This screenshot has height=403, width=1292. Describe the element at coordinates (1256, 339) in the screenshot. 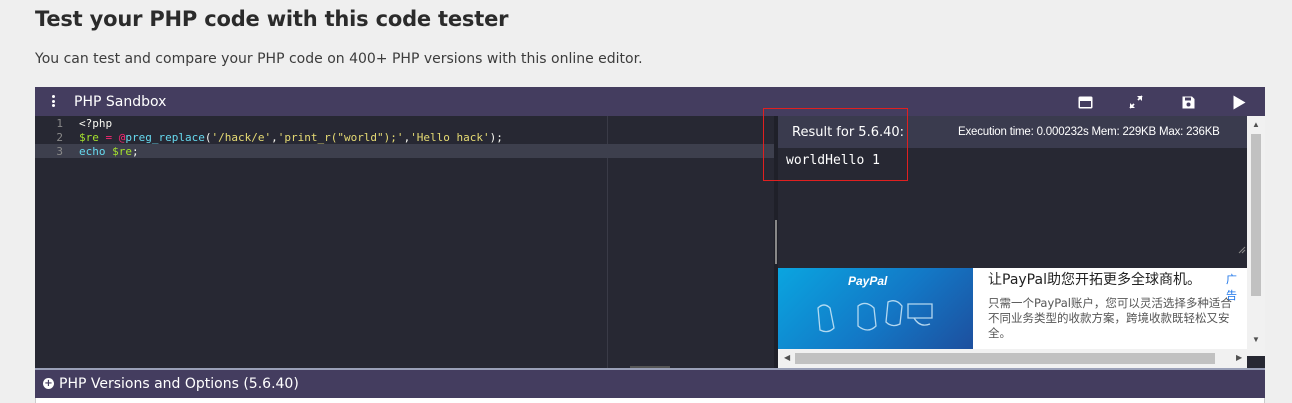

I see `scroll-down-icon: ▼` at that location.